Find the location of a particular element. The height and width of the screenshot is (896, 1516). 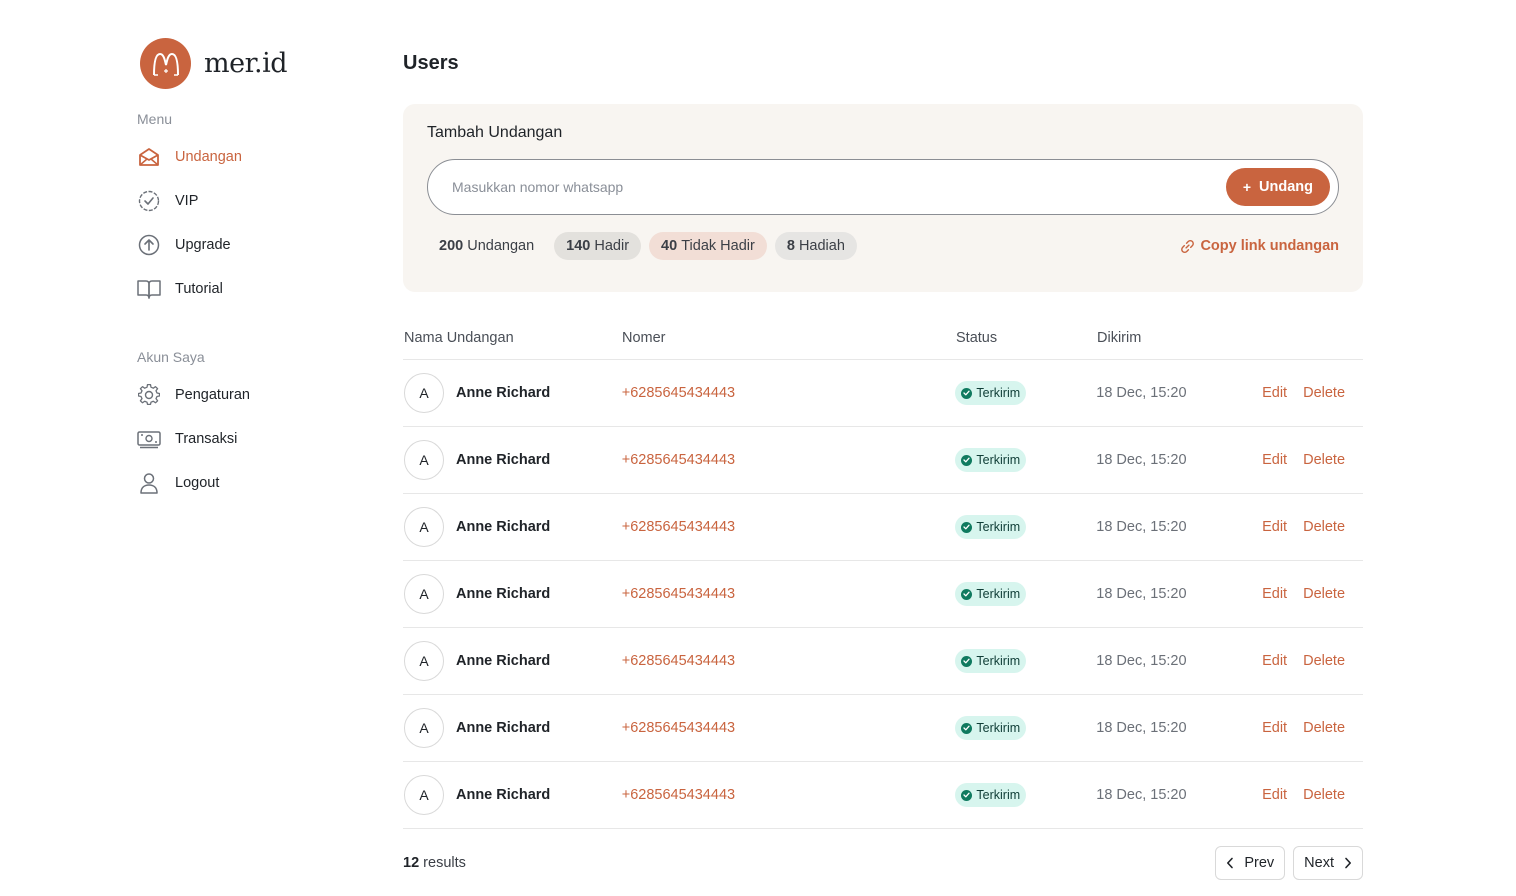

sidebar-item-label: Transaksi is located at coordinates (206, 439).